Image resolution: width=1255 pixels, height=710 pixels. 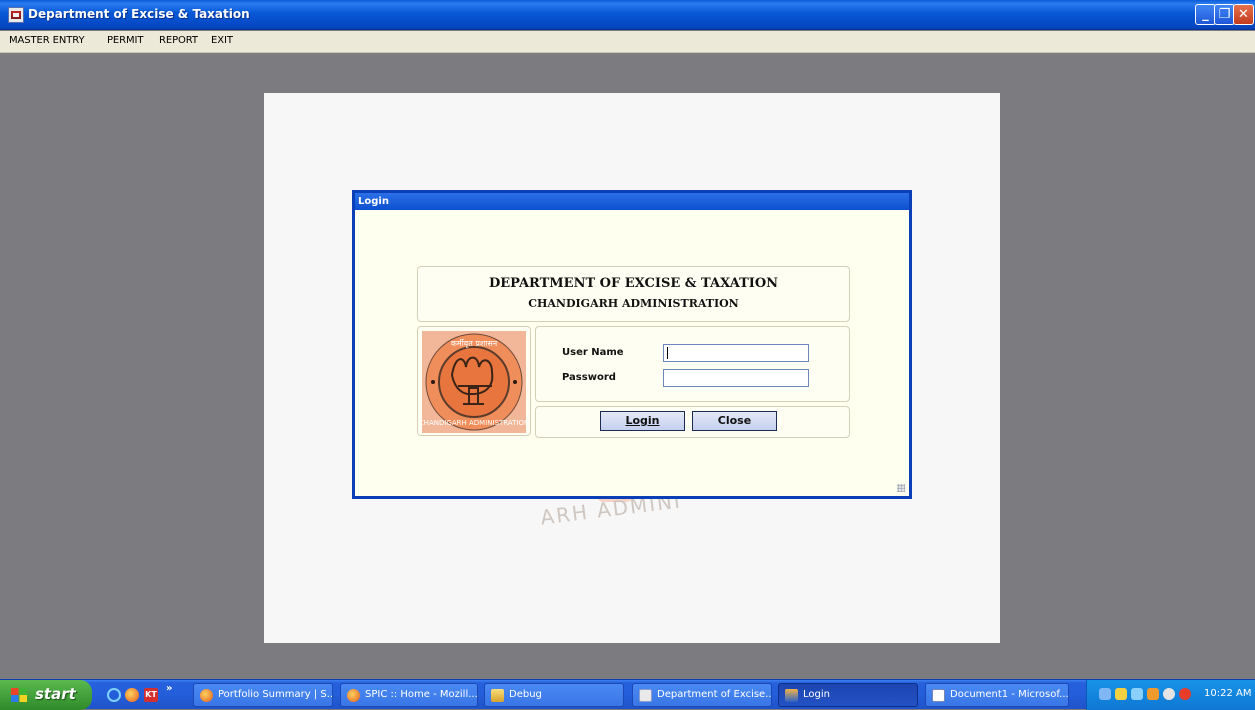 I want to click on login-dialog-title: Login, so click(x=632, y=201).